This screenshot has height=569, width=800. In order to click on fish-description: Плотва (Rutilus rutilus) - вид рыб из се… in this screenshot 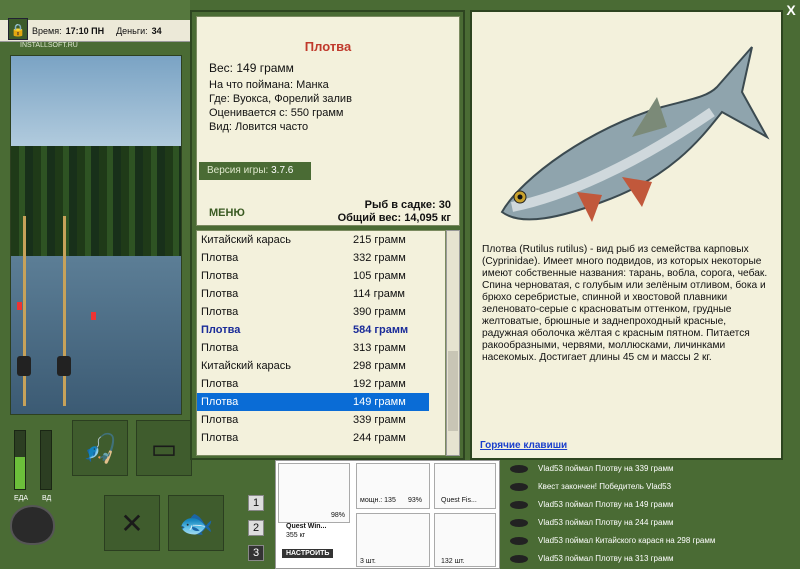, I will do `click(625, 303)`.